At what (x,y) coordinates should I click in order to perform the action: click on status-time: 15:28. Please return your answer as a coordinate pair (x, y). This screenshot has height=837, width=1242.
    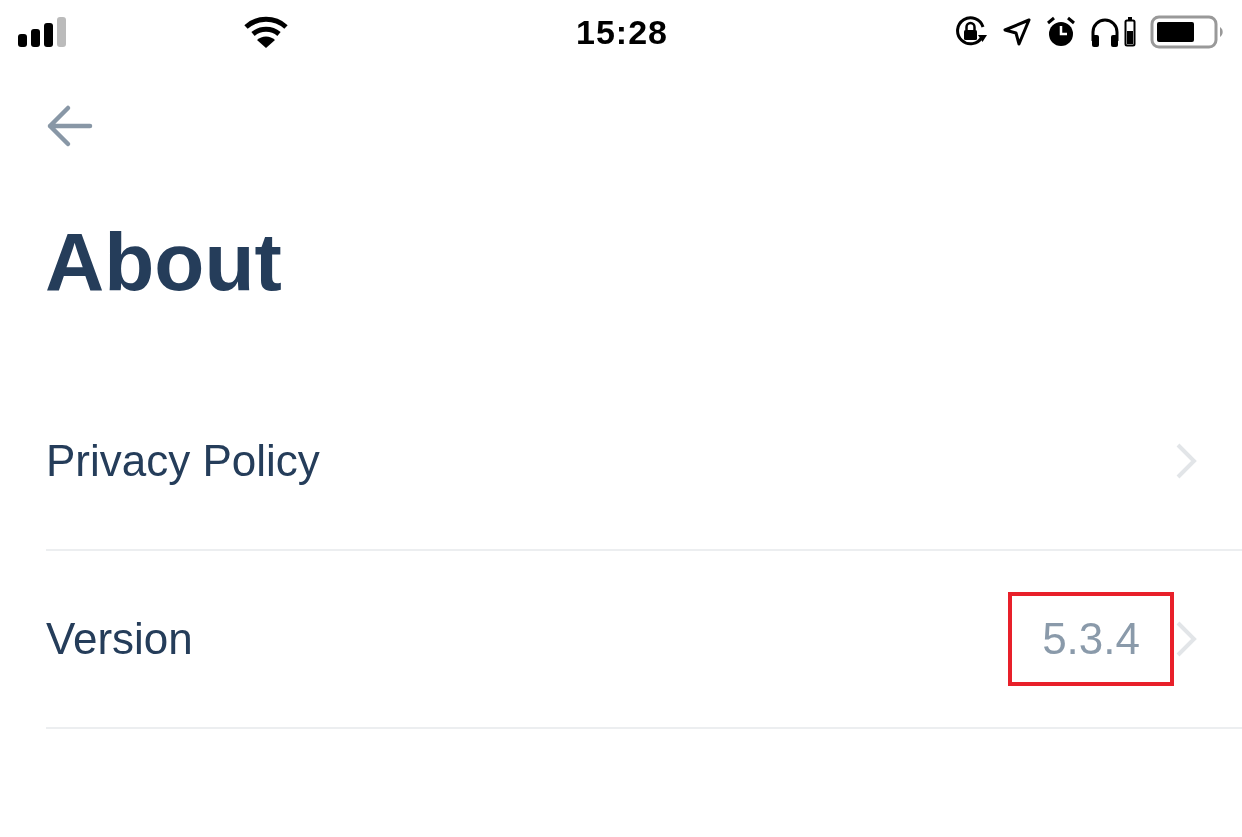
    Looking at the image, I should click on (622, 32).